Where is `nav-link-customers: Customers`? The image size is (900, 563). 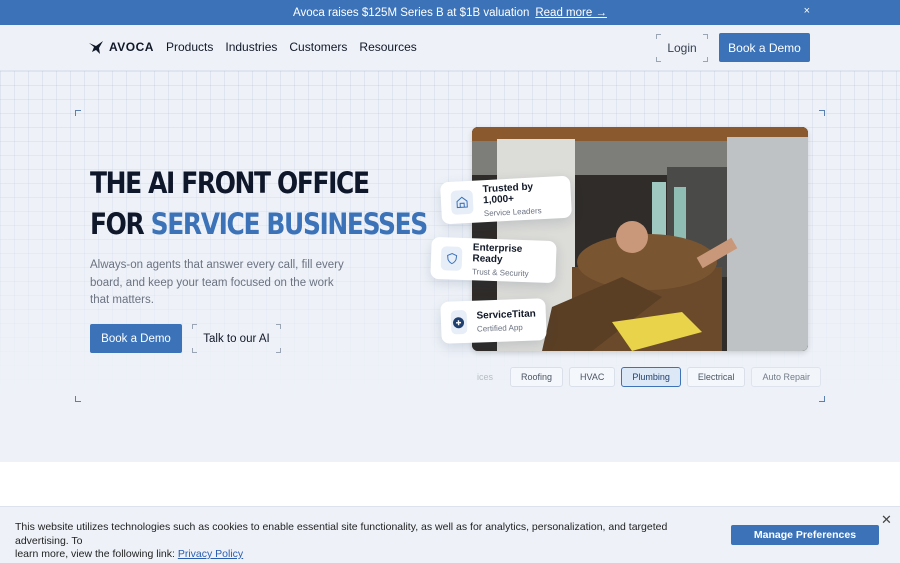
nav-link-customers: Customers is located at coordinates (318, 47).